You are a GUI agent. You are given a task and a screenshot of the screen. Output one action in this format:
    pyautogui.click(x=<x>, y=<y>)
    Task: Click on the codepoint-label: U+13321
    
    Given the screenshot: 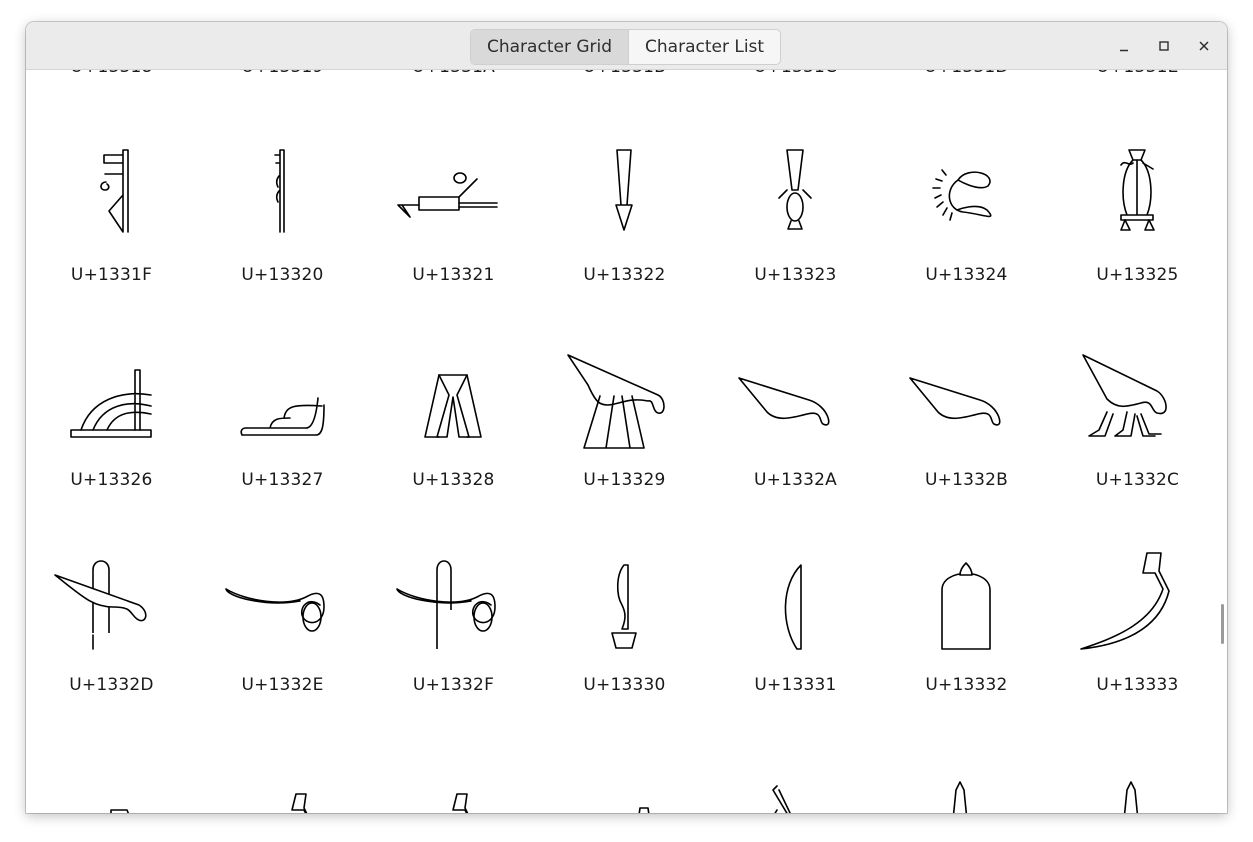 What is the action you would take?
    pyautogui.click(x=453, y=275)
    